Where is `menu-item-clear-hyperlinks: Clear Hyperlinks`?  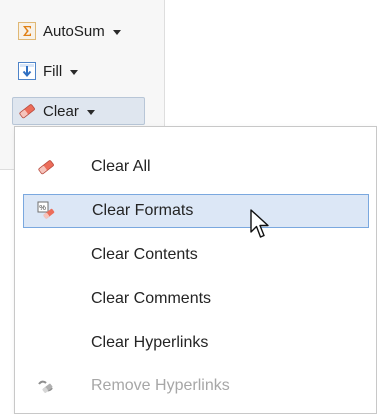
menu-item-clear-hyperlinks: Clear Hyperlinks is located at coordinates (196, 343).